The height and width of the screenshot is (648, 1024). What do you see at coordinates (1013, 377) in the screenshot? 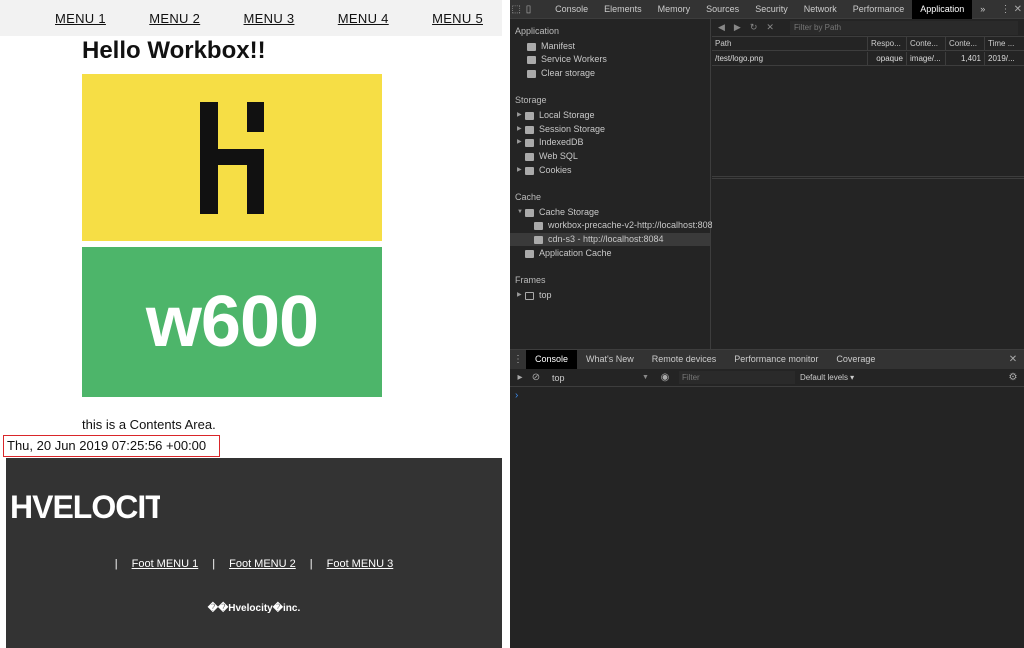
I see `settings-gear-icon: ⚙` at bounding box center [1013, 377].